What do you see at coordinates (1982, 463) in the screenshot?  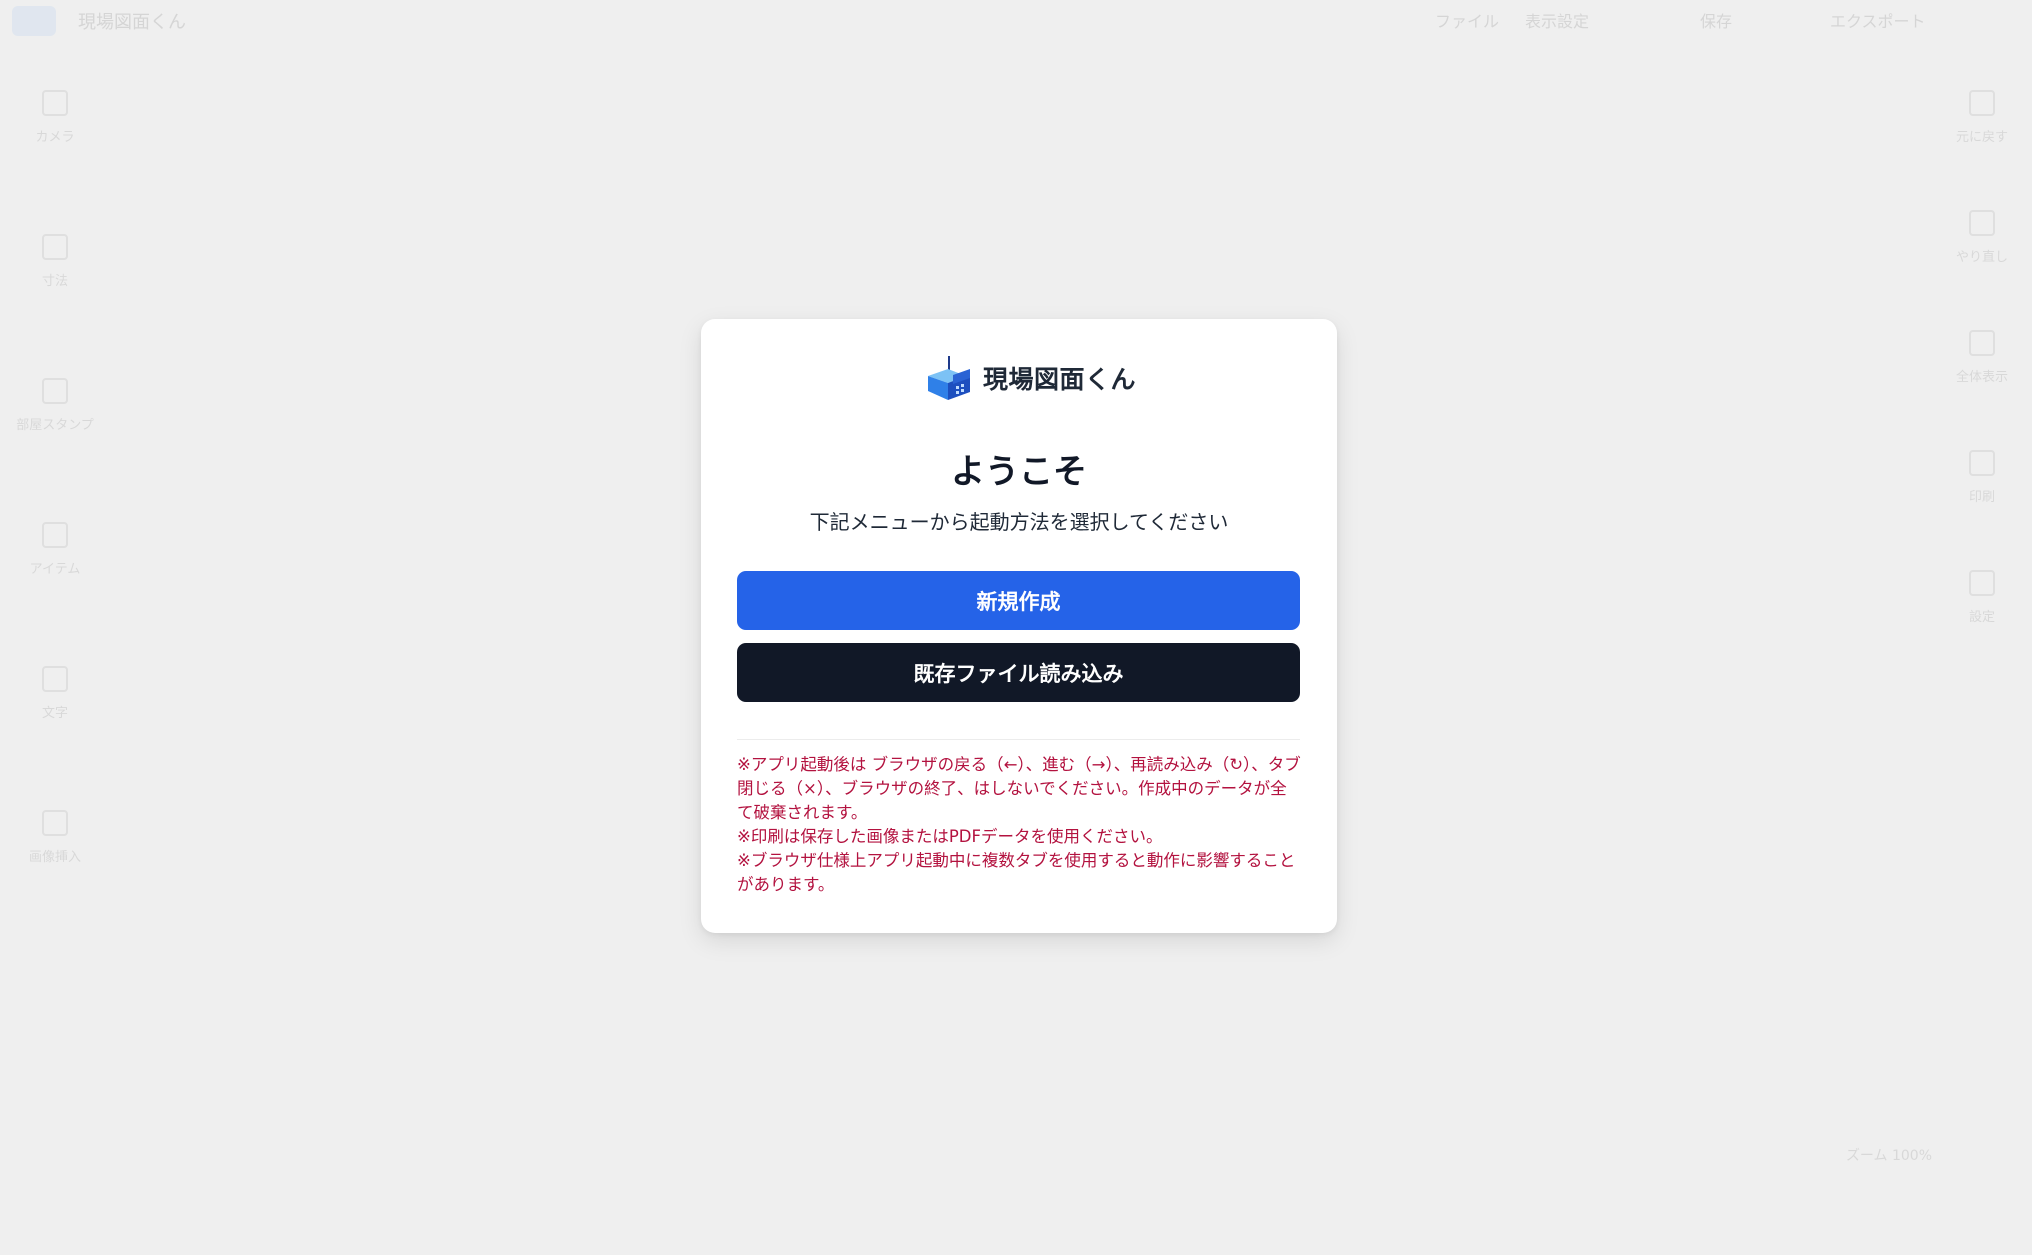 I see `print-icon` at bounding box center [1982, 463].